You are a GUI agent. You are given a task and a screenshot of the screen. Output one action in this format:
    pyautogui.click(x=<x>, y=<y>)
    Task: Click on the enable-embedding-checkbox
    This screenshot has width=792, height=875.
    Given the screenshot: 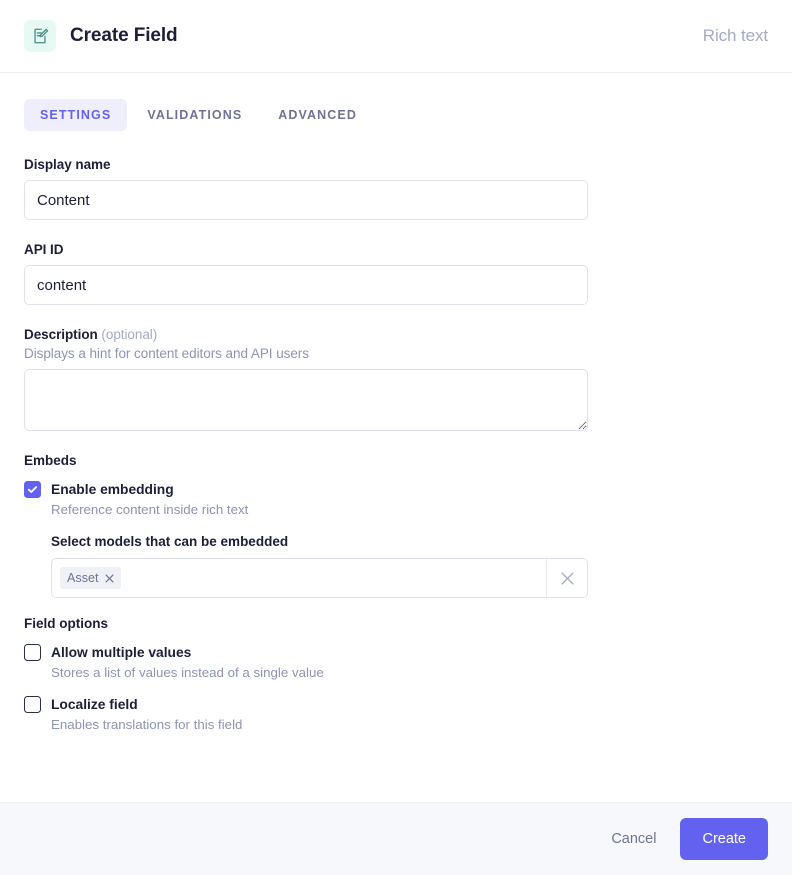 What is the action you would take?
    pyautogui.click(x=32, y=489)
    